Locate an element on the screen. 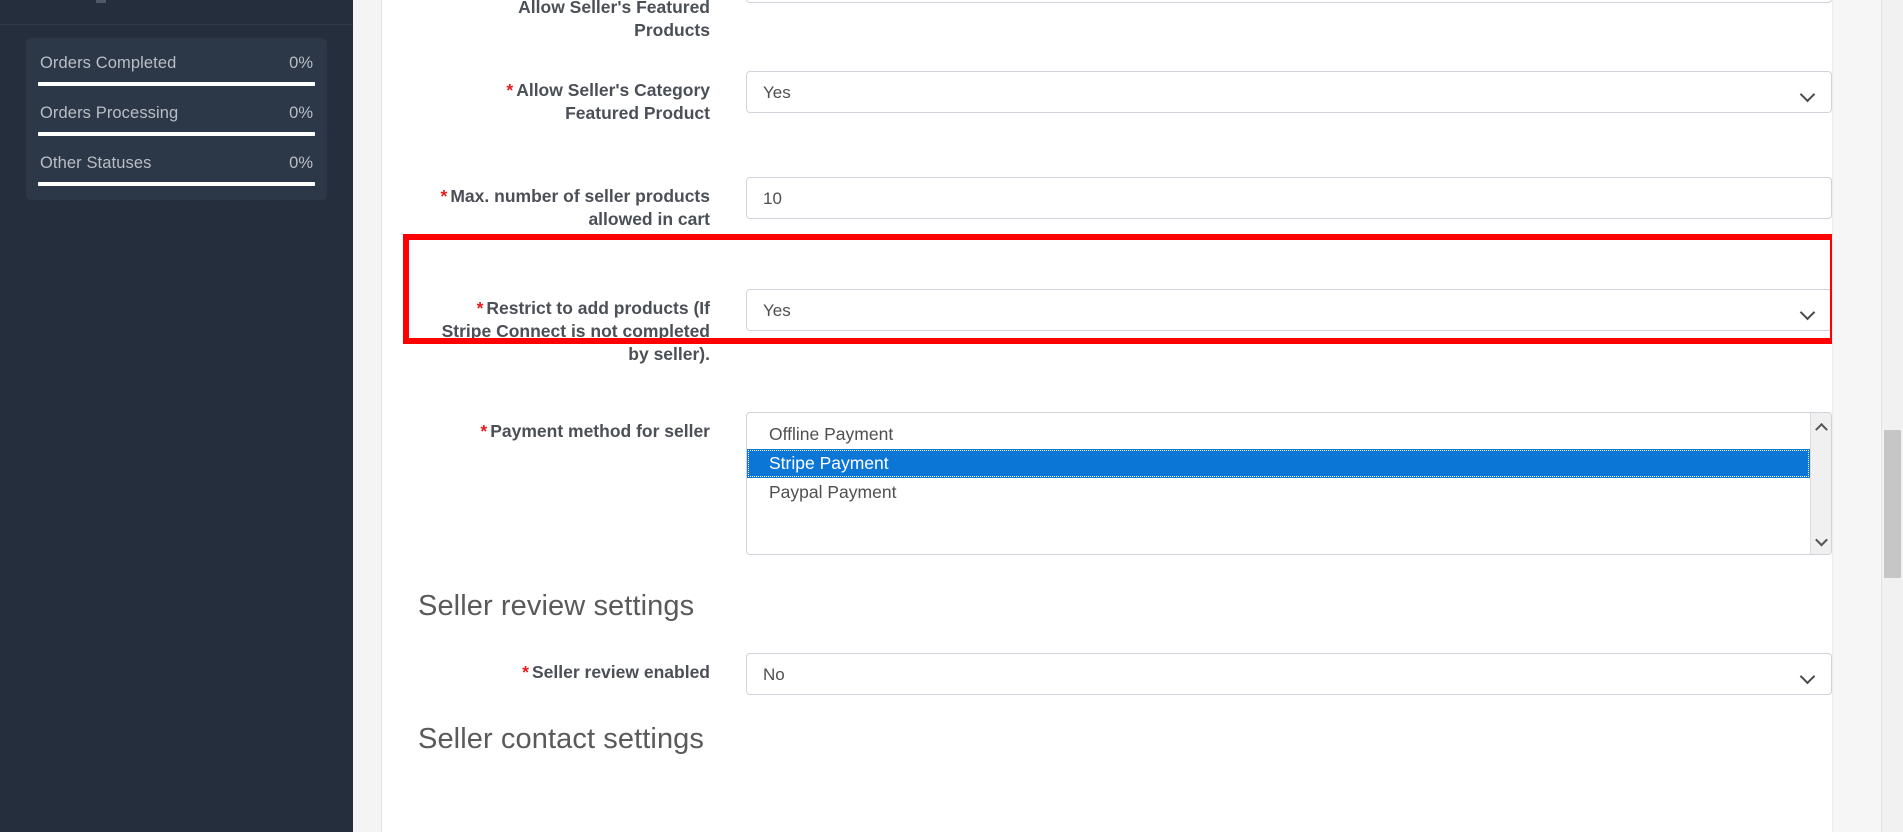 Image resolution: width=1903 pixels, height=832 pixels. stat-head: Other Statuses 0% is located at coordinates (176, 163).